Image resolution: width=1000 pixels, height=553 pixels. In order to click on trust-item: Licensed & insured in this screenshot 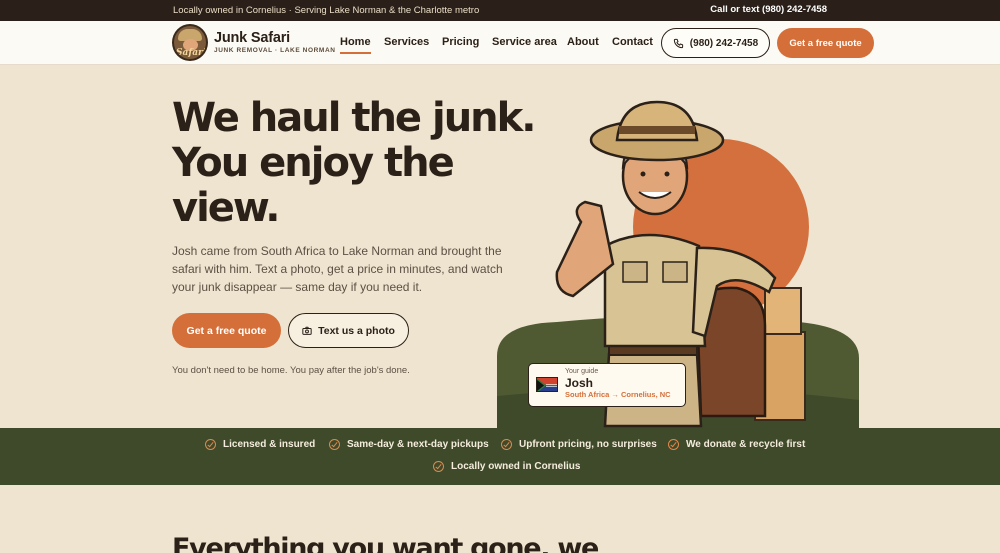, I will do `click(260, 444)`.